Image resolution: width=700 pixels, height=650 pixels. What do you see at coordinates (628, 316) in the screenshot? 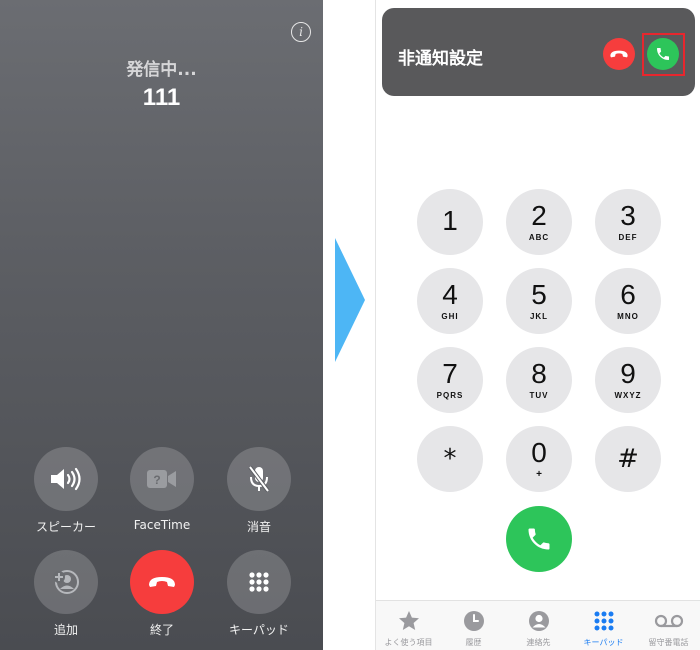
I see `key-letters: MNO` at bounding box center [628, 316].